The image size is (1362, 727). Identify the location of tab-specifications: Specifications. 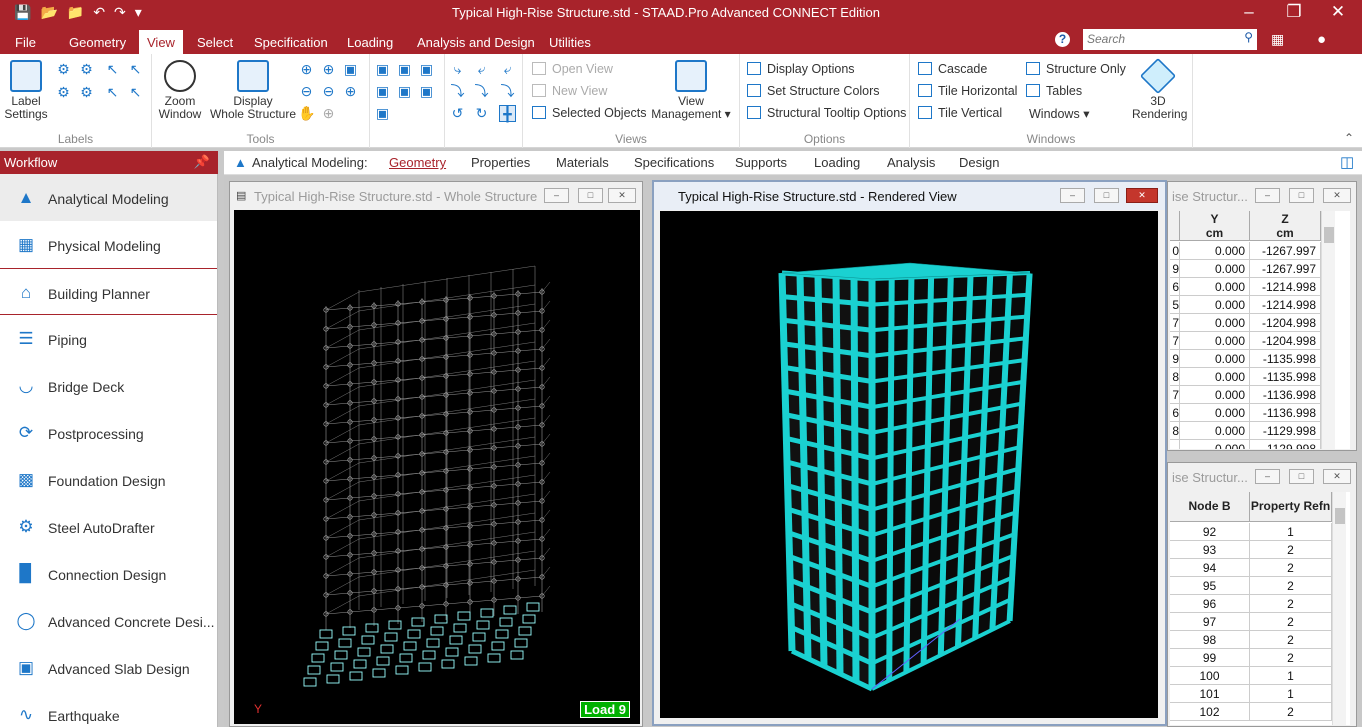
(674, 162).